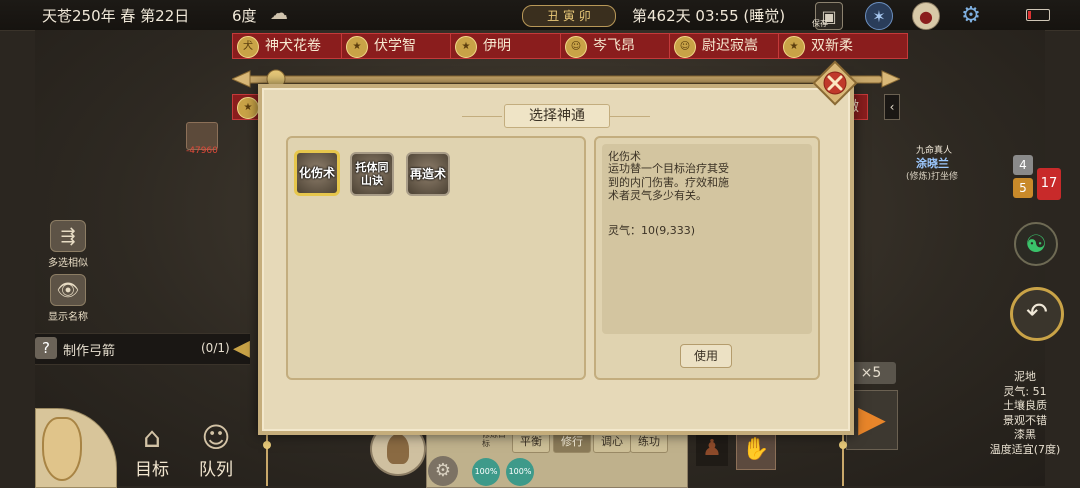 The height and width of the screenshot is (488, 1080). Describe the element at coordinates (215, 348) in the screenshot. I see `craft-count: (0/1)` at that location.